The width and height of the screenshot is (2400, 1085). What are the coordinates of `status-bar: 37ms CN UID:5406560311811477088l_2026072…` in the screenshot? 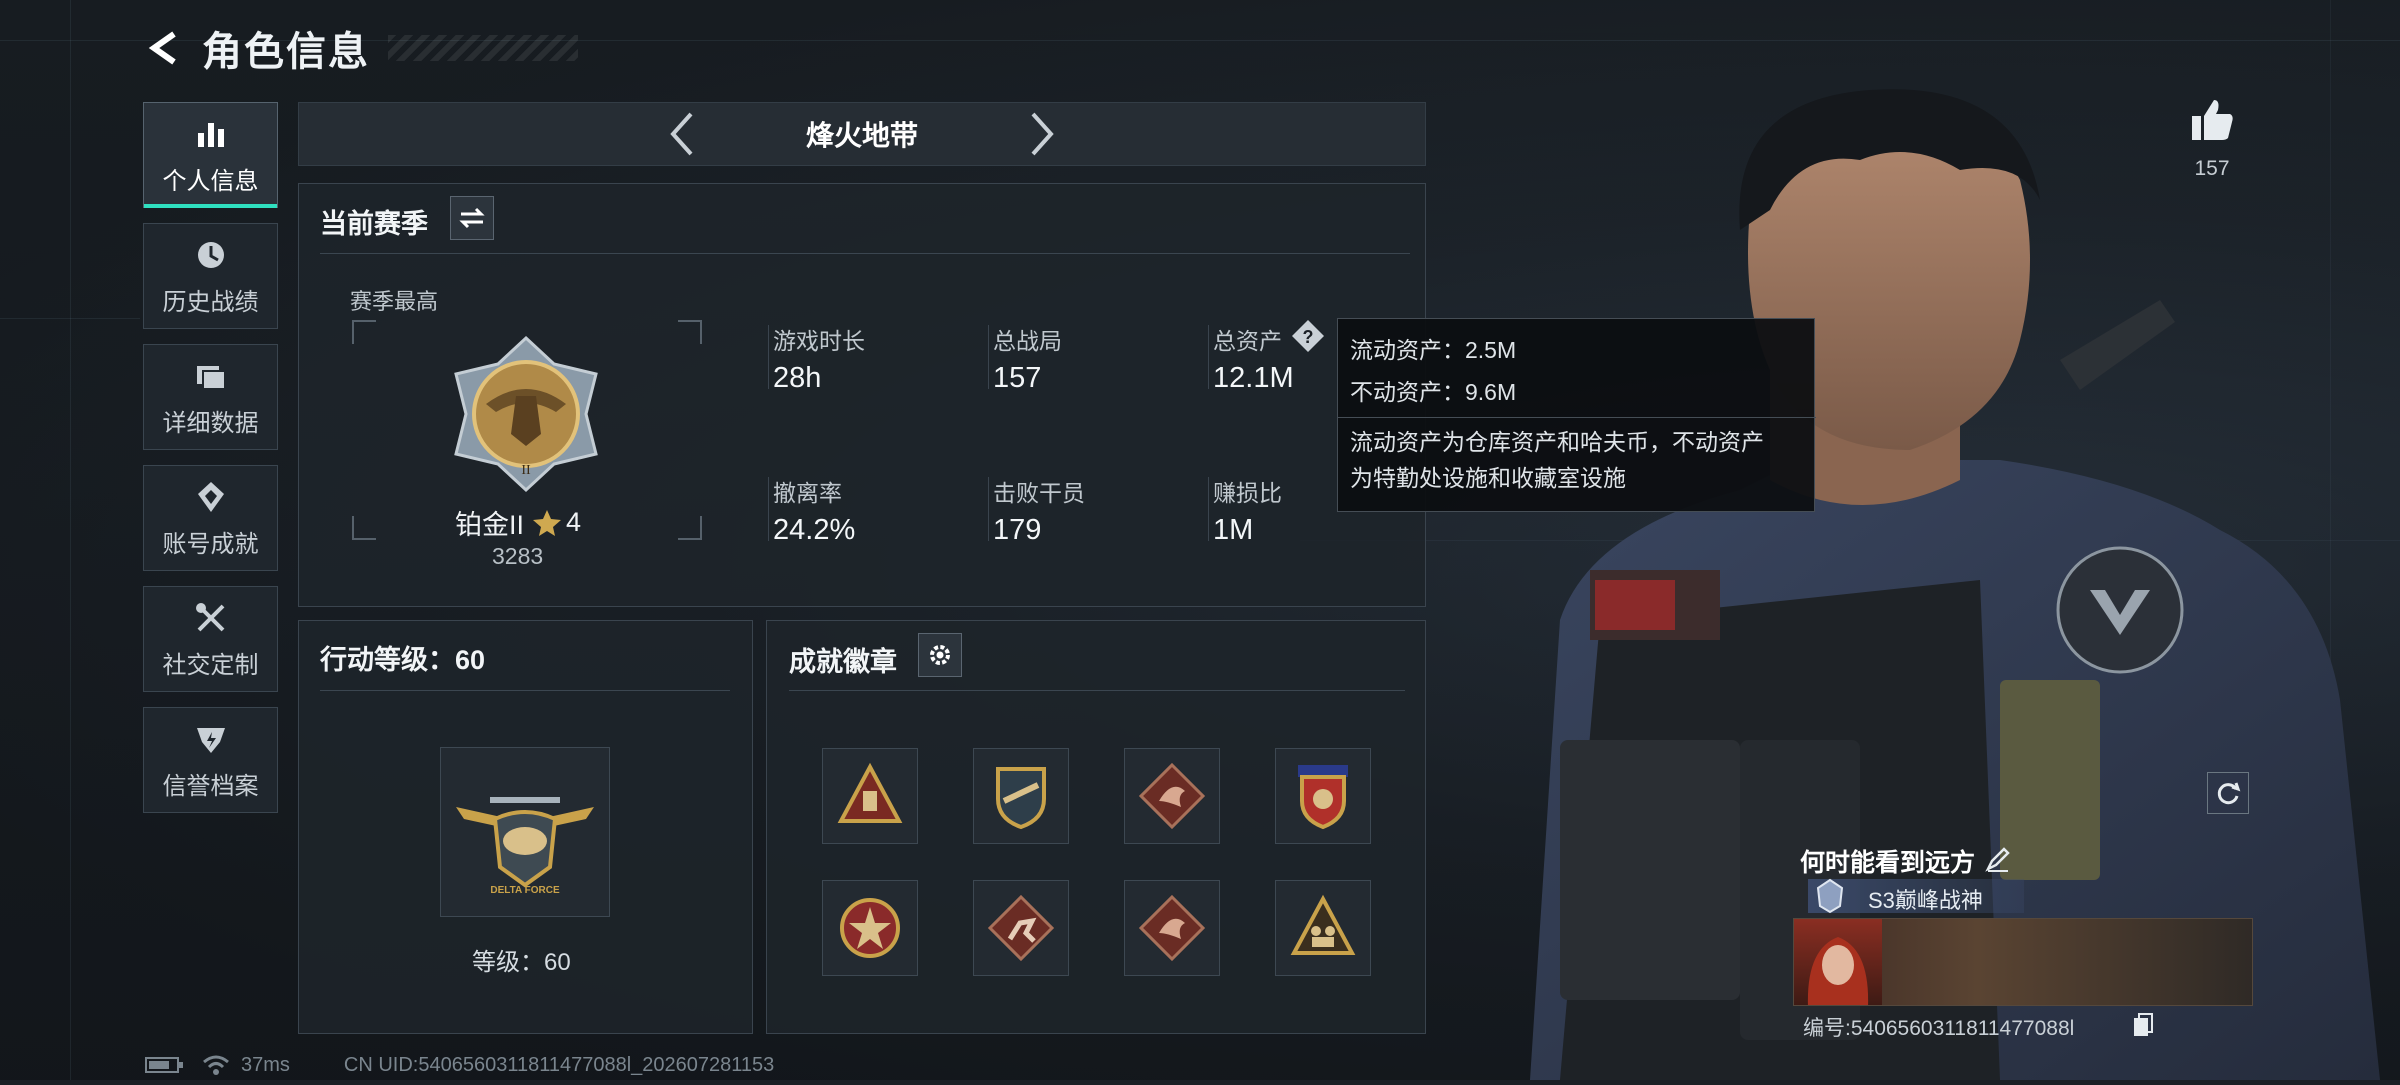 It's located at (459, 1065).